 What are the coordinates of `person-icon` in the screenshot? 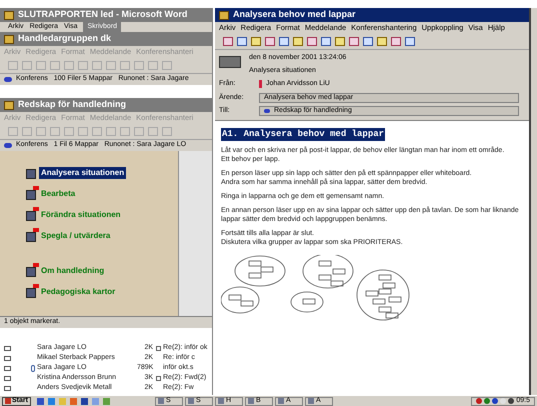 It's located at (260, 84).